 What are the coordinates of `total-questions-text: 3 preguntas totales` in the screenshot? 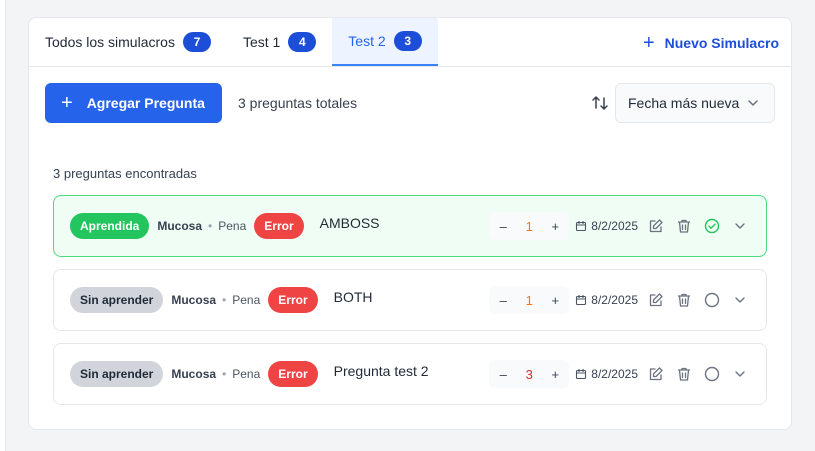 It's located at (298, 103).